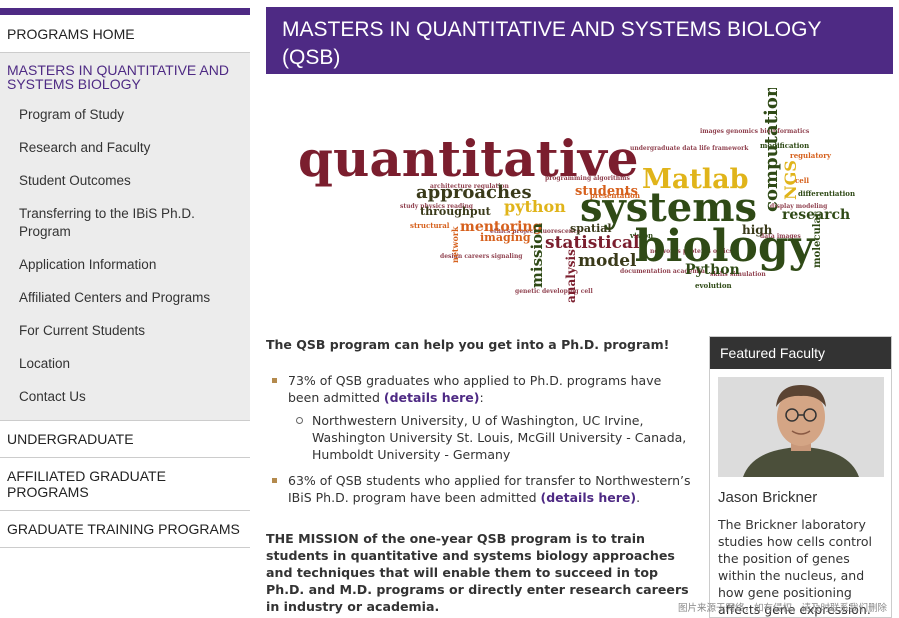 This screenshot has height=618, width=899. I want to click on svg-text:images genomics bioinformati: images genomics bioinformatics, so click(755, 131).